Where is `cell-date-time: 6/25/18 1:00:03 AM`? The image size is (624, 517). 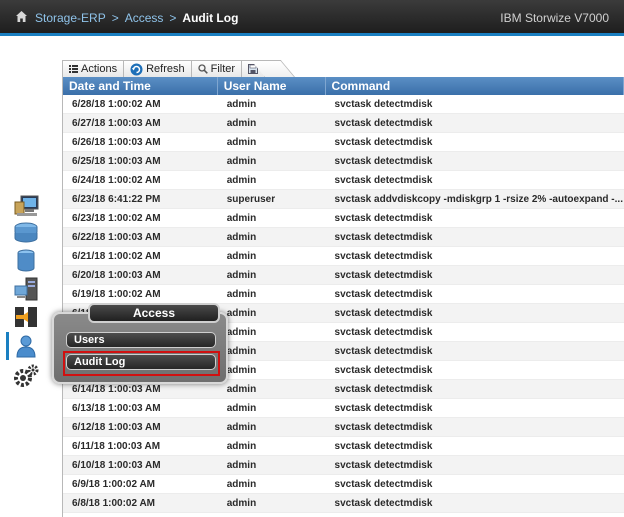
cell-date-time: 6/25/18 1:00:03 AM is located at coordinates (116, 161).